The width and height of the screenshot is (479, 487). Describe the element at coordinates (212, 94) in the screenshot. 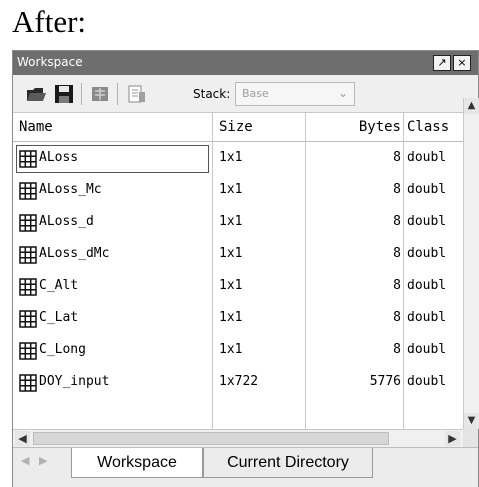

I see `stack-label: Stack:` at that location.